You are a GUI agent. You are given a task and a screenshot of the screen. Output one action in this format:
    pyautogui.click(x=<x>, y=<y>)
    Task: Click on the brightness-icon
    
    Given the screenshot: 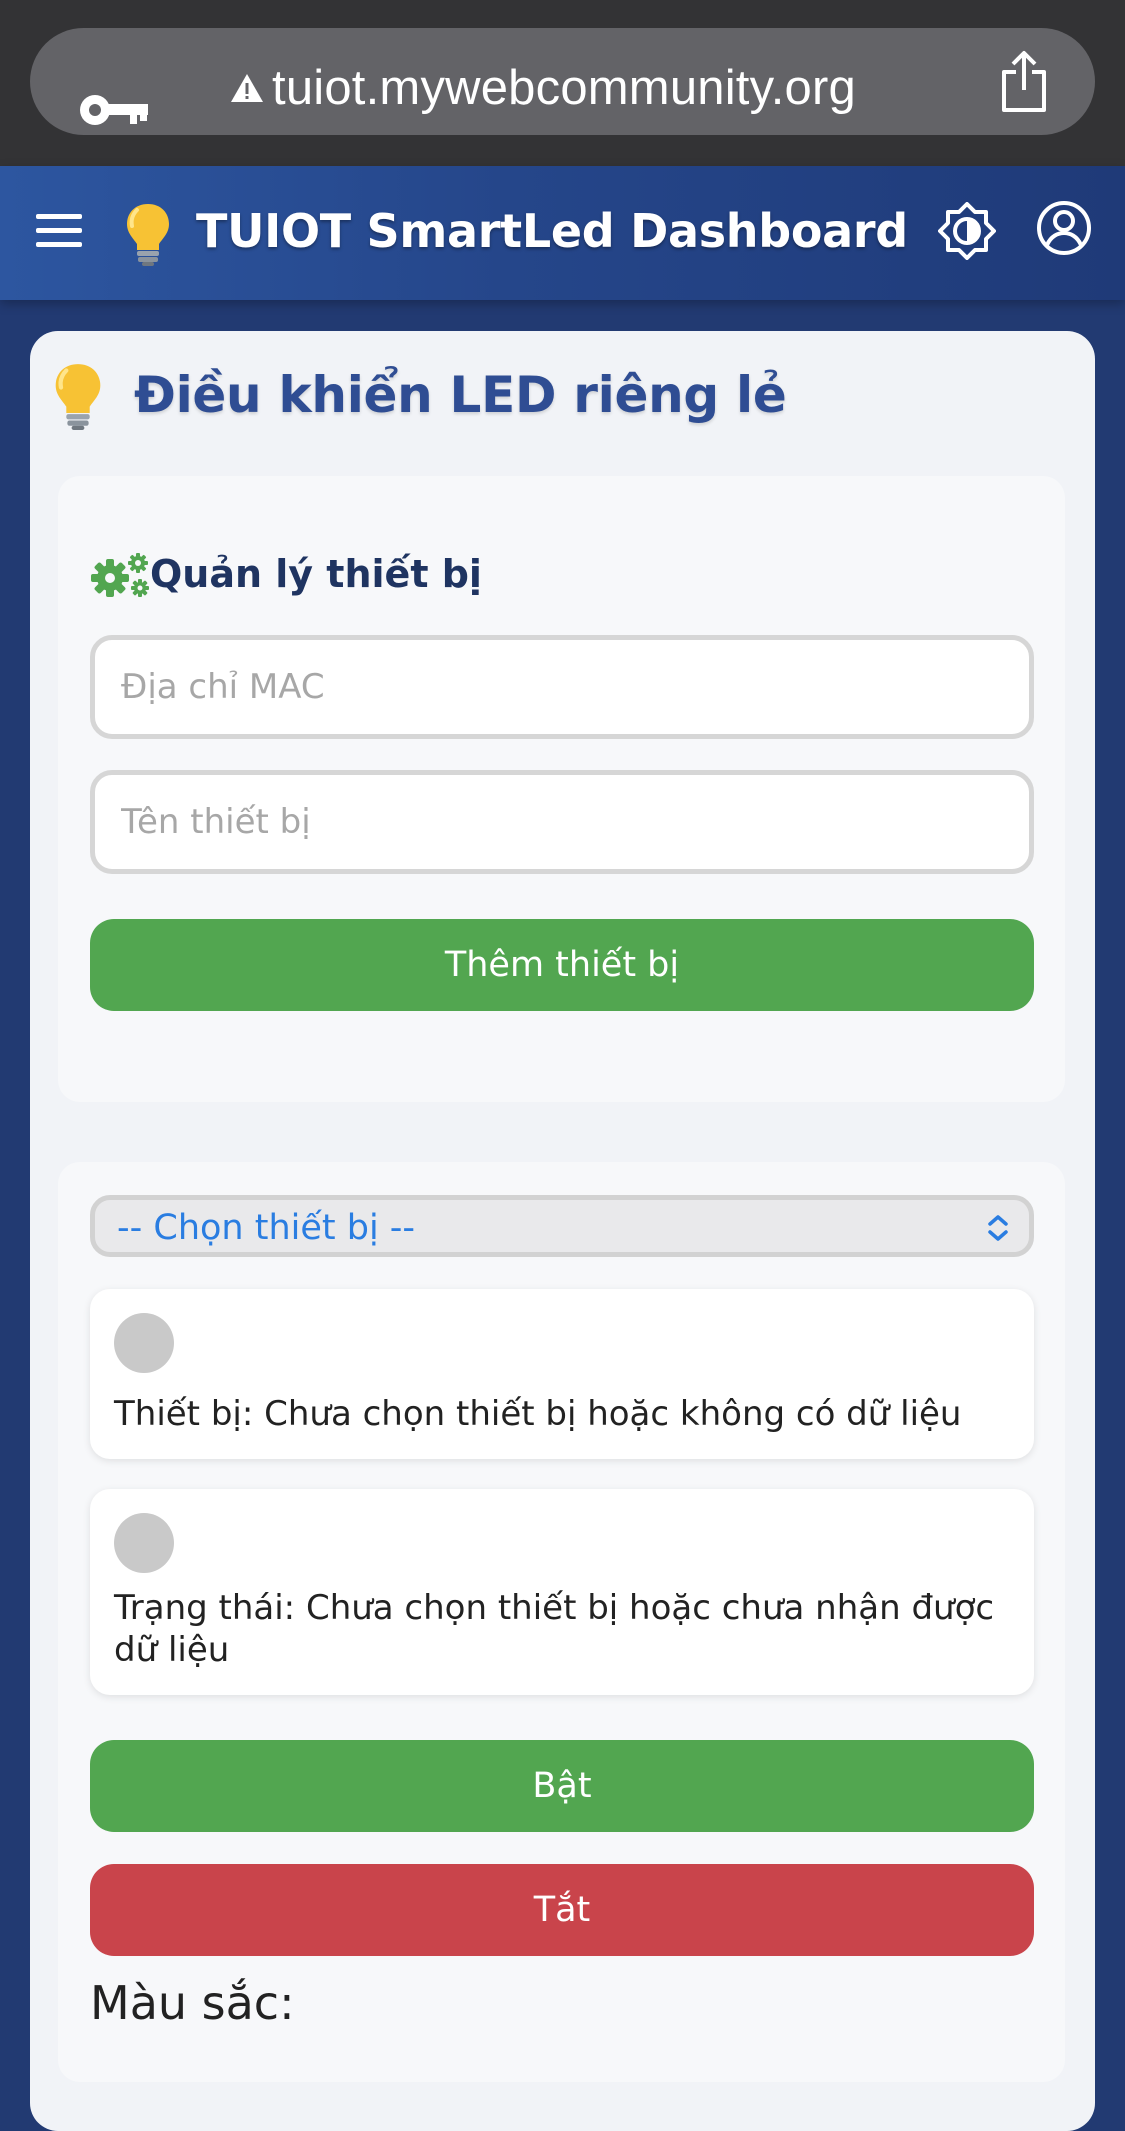 What is the action you would take?
    pyautogui.click(x=967, y=231)
    